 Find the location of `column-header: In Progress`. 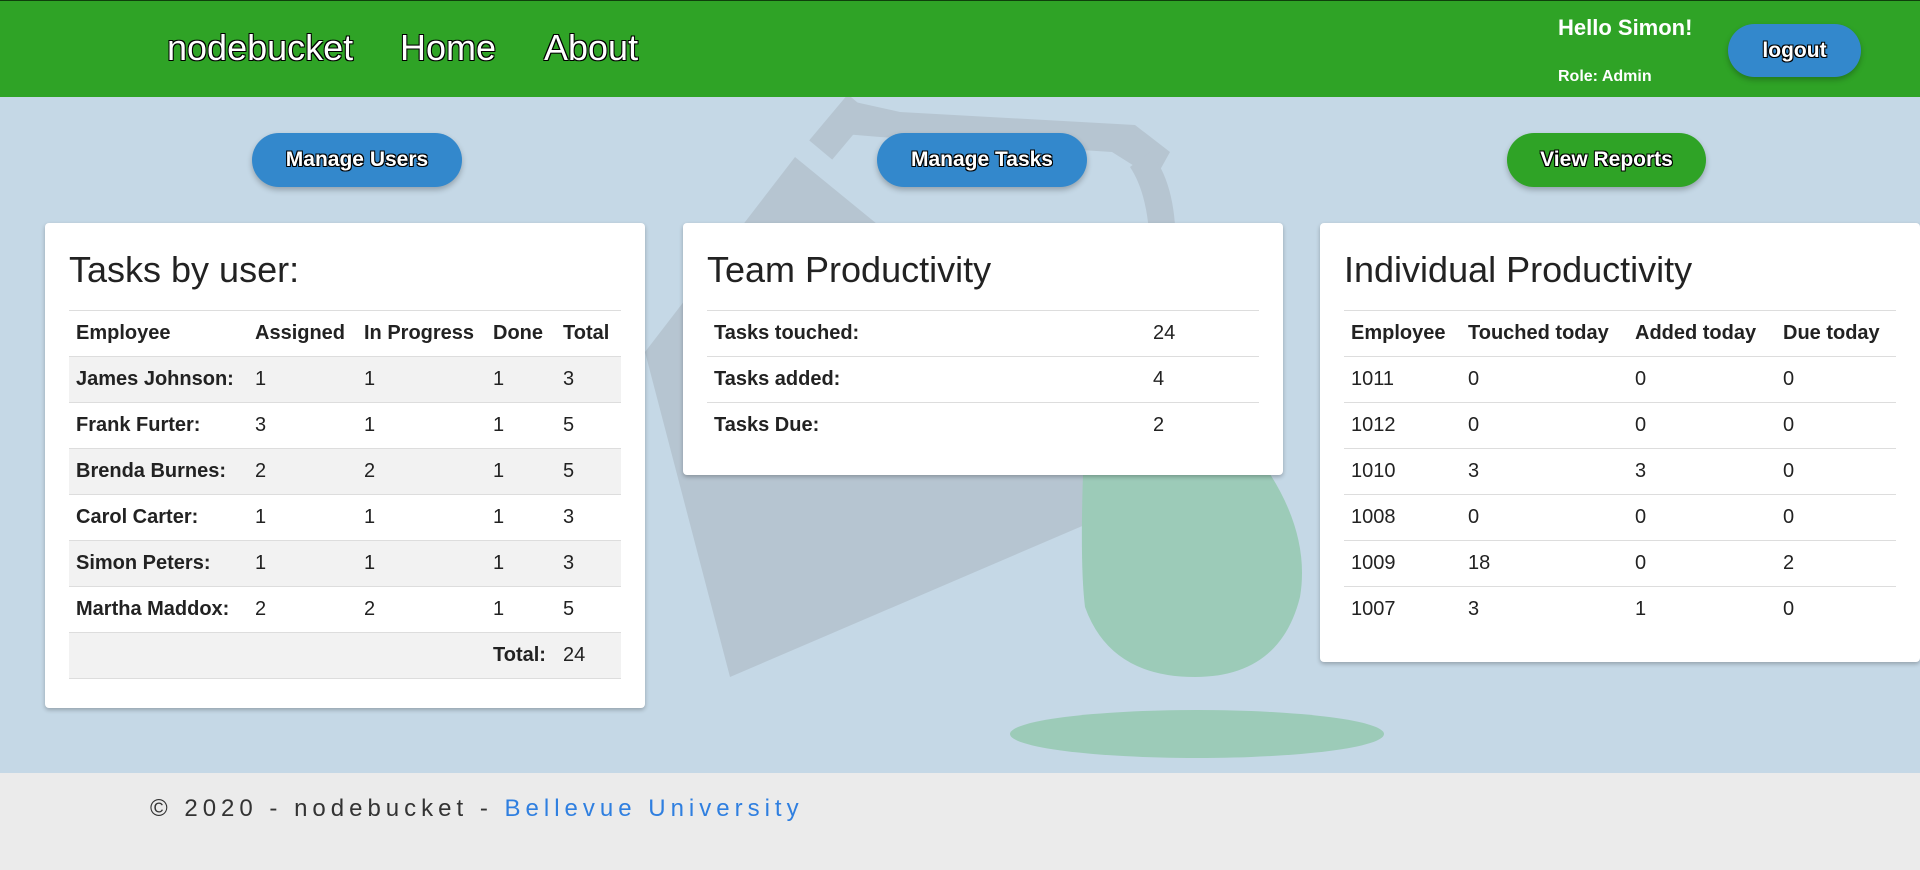

column-header: In Progress is located at coordinates (421, 333).